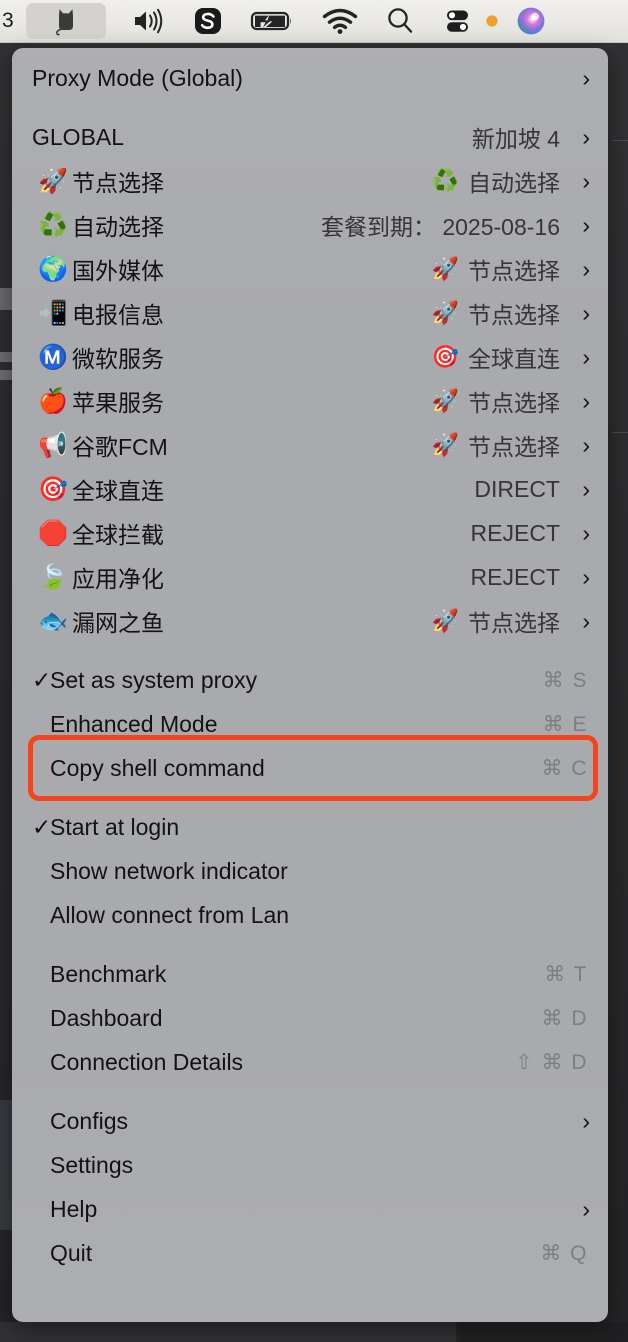  What do you see at coordinates (170, 914) in the screenshot?
I see `menu-item-option-label: Allow connect from Lan` at bounding box center [170, 914].